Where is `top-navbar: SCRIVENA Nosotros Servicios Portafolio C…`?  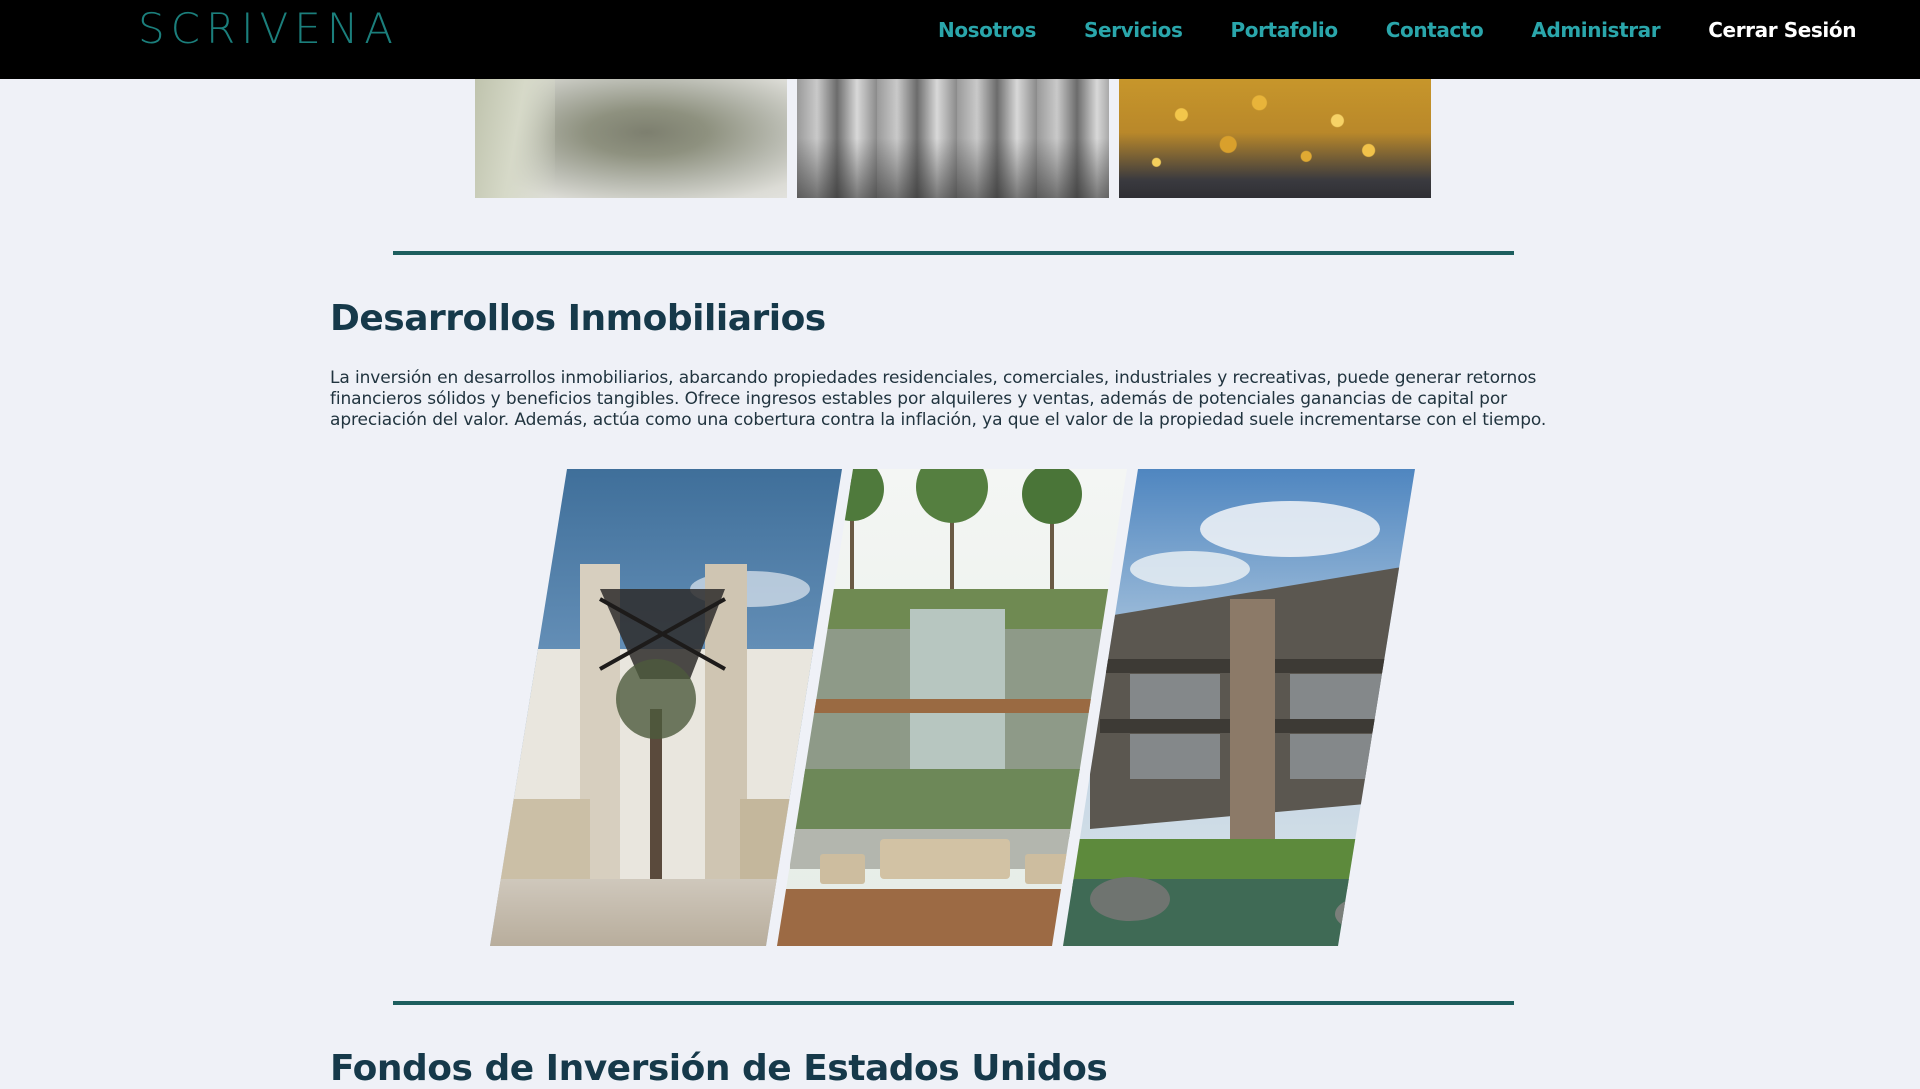 top-navbar: SCRIVENA Nosotros Servicios Portafolio C… is located at coordinates (960, 39).